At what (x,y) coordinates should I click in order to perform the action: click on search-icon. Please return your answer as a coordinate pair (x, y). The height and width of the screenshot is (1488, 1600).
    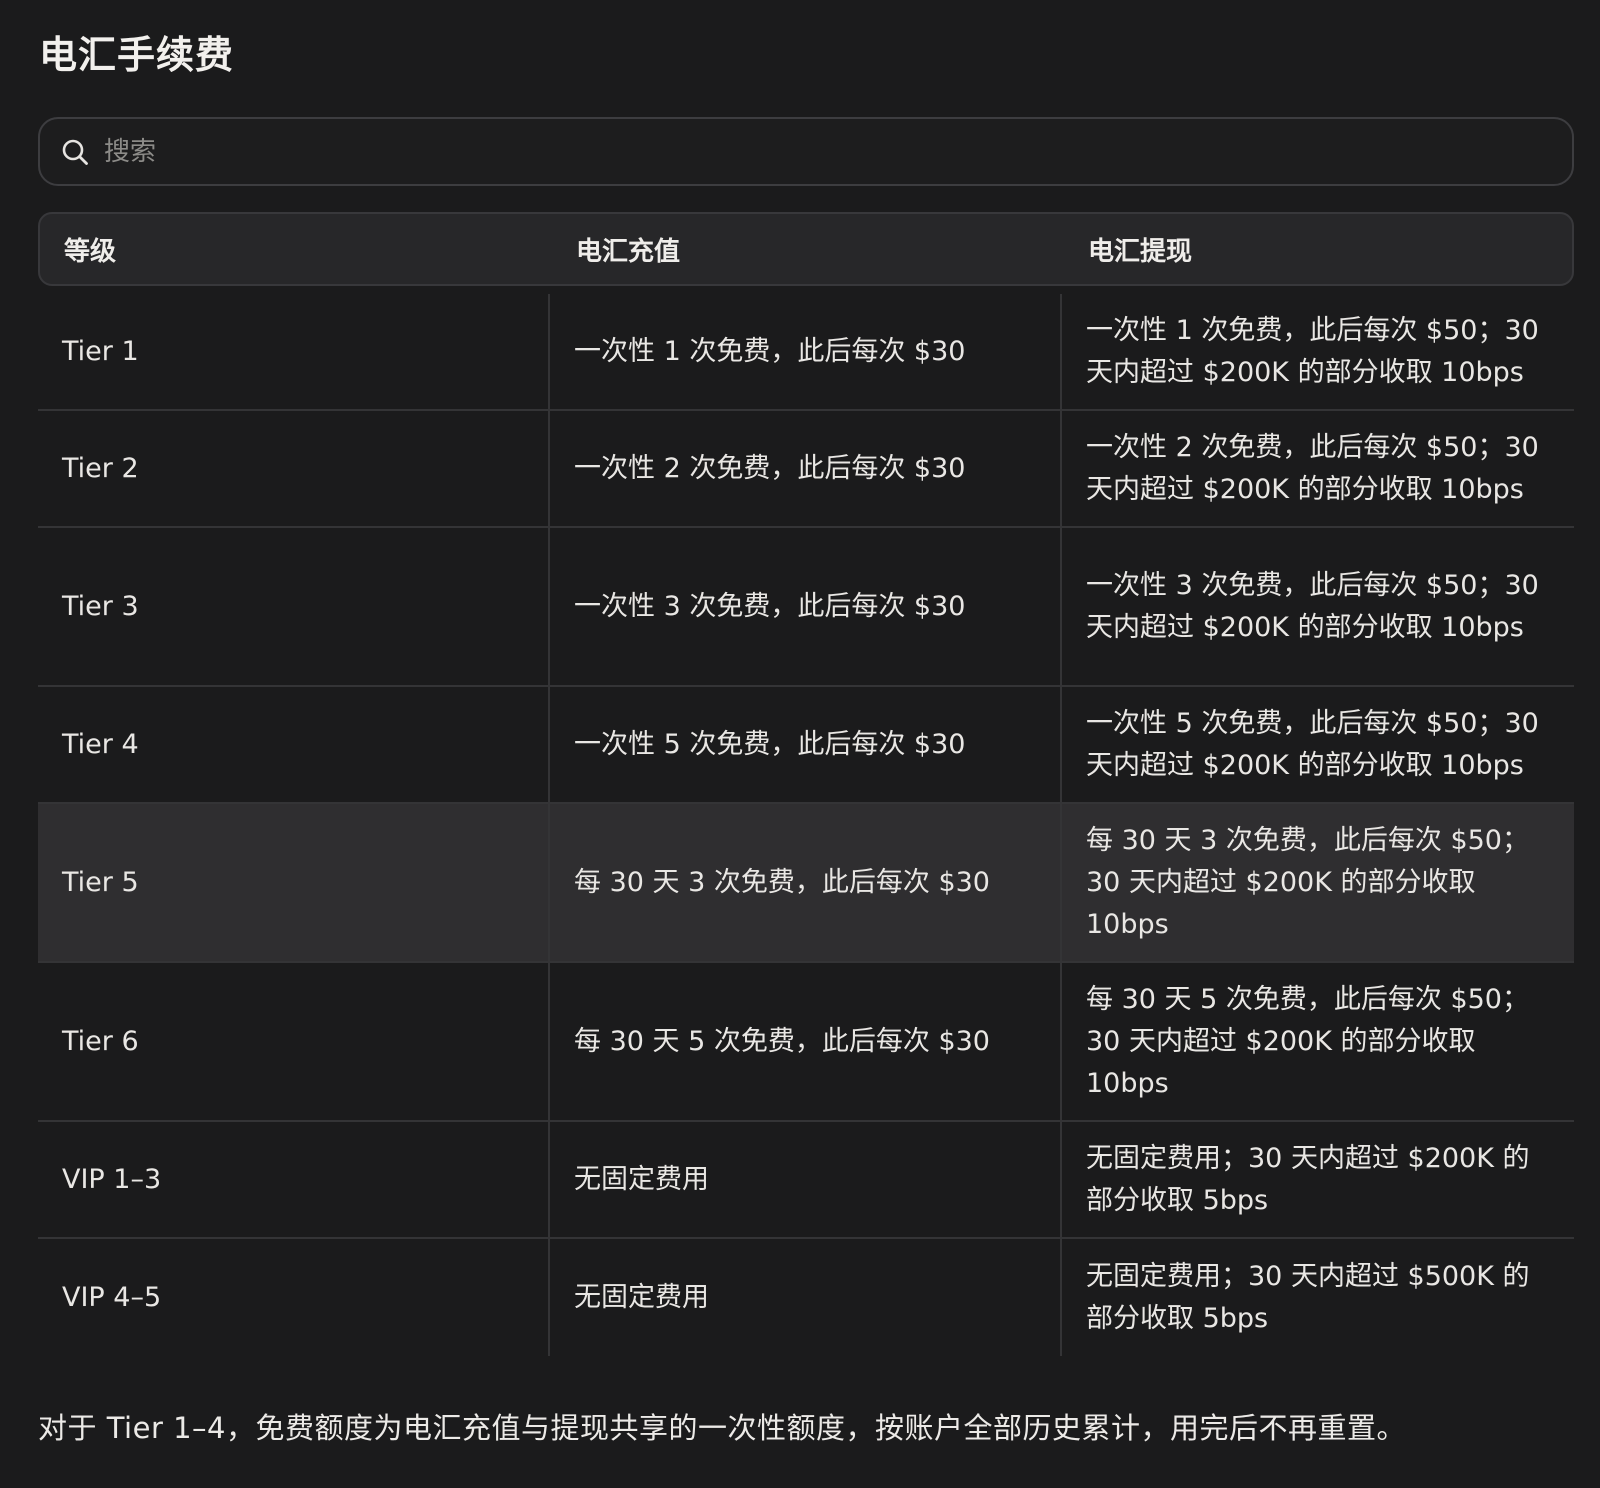
    Looking at the image, I should click on (75, 152).